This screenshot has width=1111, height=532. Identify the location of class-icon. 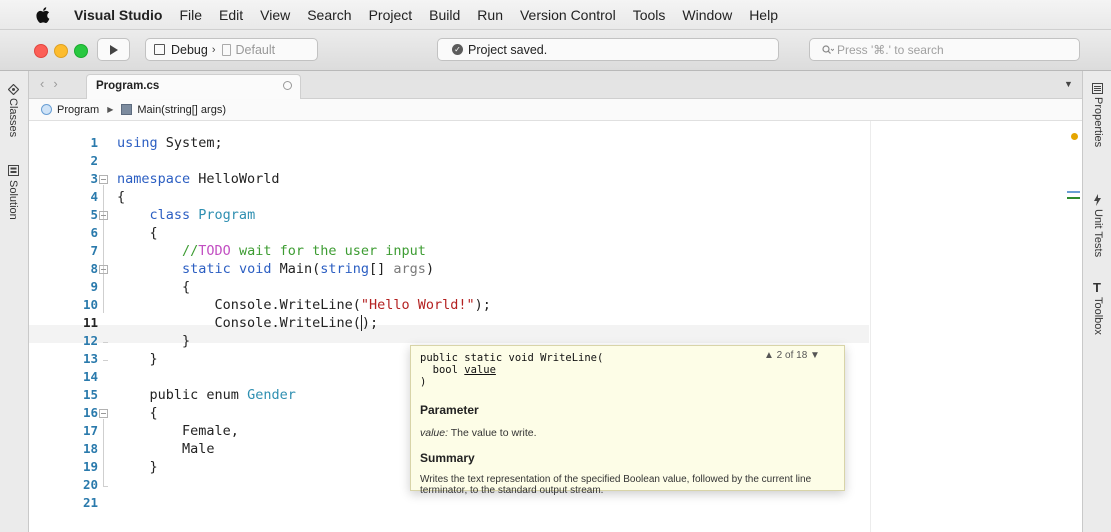
(46, 109).